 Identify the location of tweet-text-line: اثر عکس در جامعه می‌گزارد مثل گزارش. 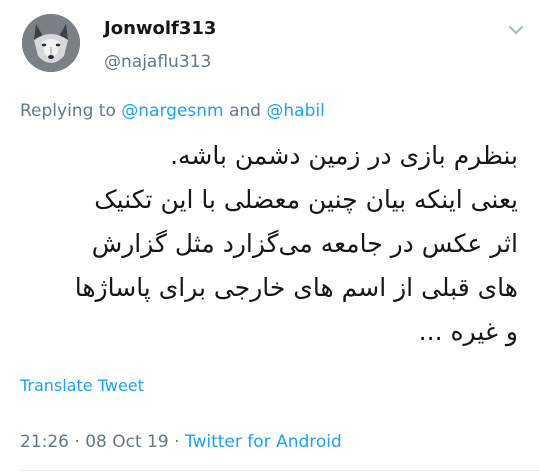
(304, 243).